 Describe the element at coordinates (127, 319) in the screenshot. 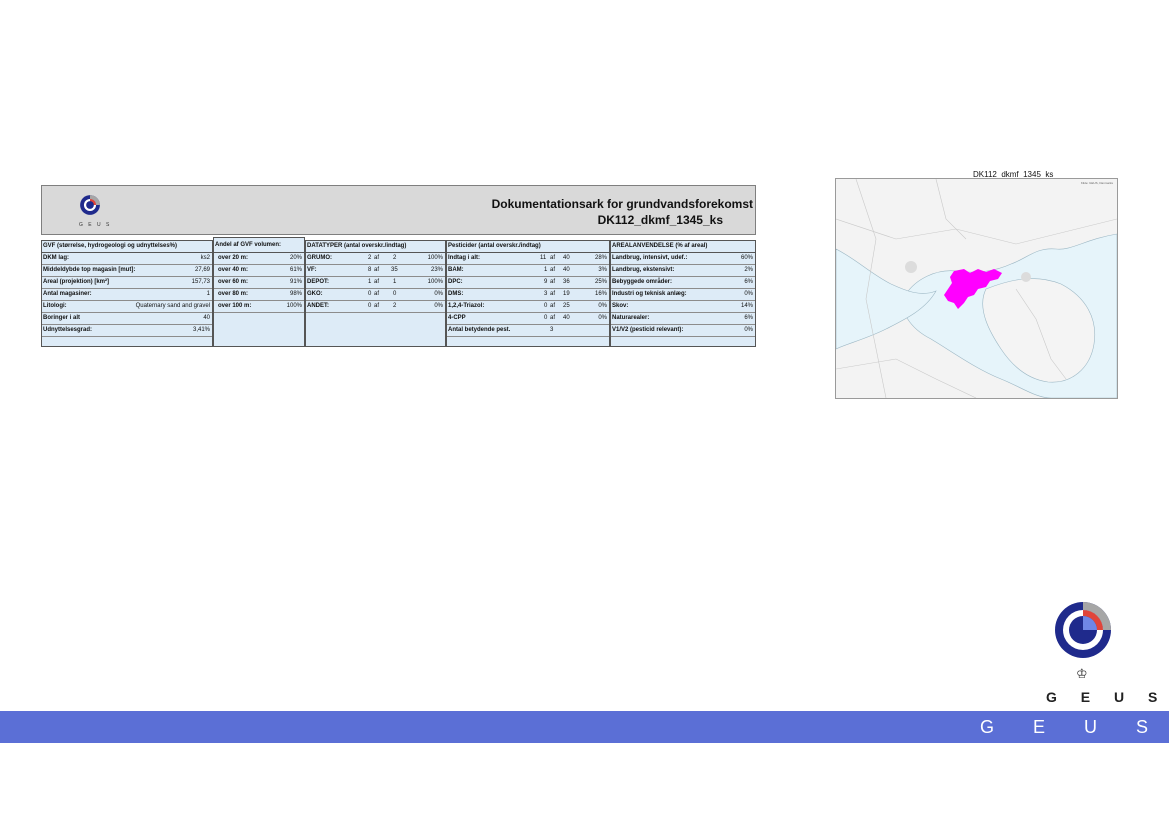

I see `table-row: Boringer i alt 40` at that location.